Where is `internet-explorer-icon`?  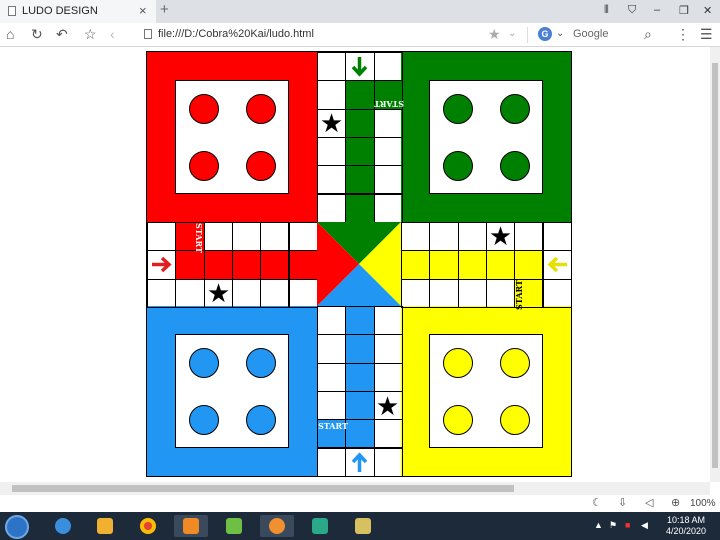 internet-explorer-icon is located at coordinates (63, 526).